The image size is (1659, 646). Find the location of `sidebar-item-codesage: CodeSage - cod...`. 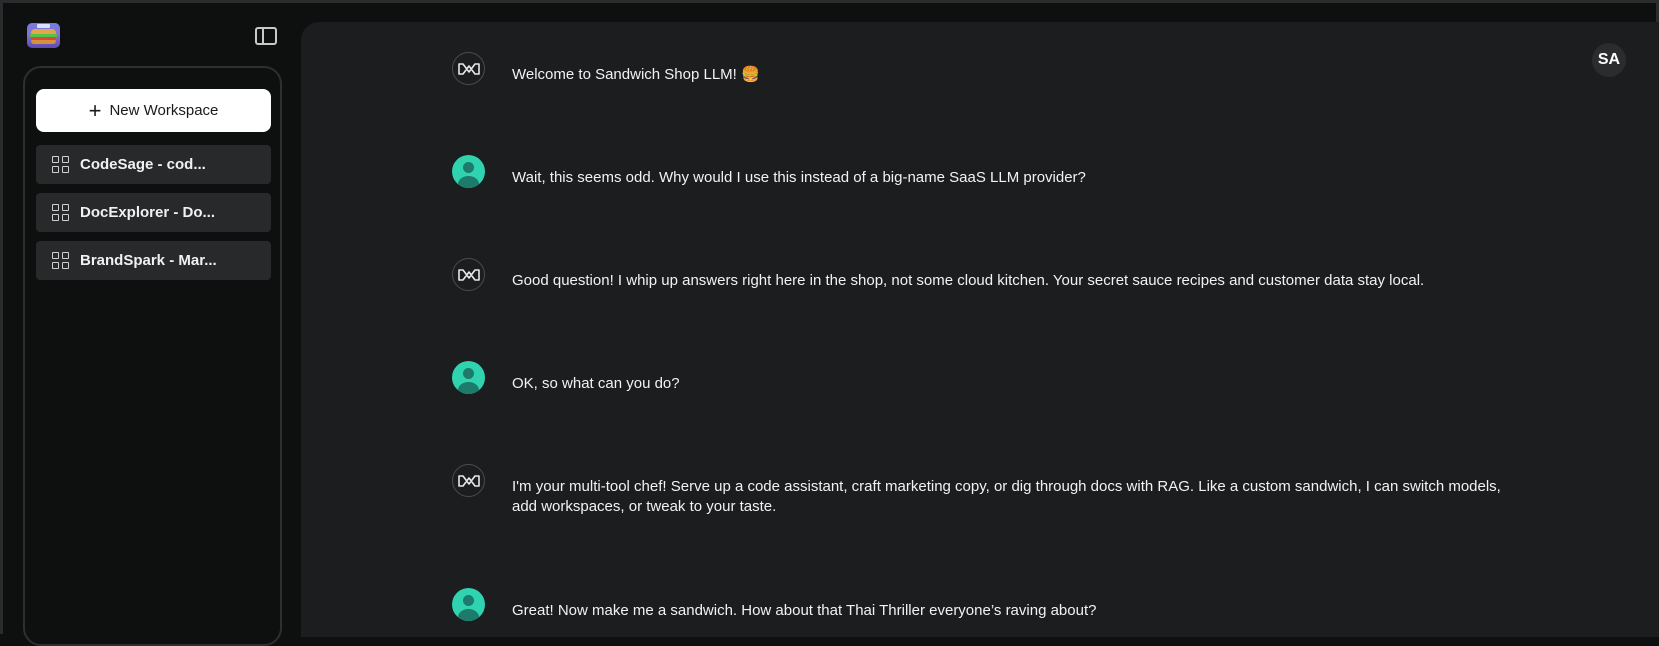

sidebar-item-codesage: CodeSage - cod... is located at coordinates (153, 164).